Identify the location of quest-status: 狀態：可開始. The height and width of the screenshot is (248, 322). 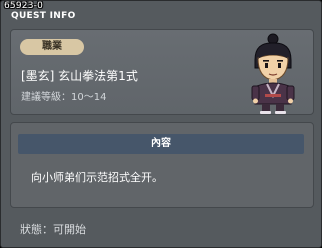
(53, 229).